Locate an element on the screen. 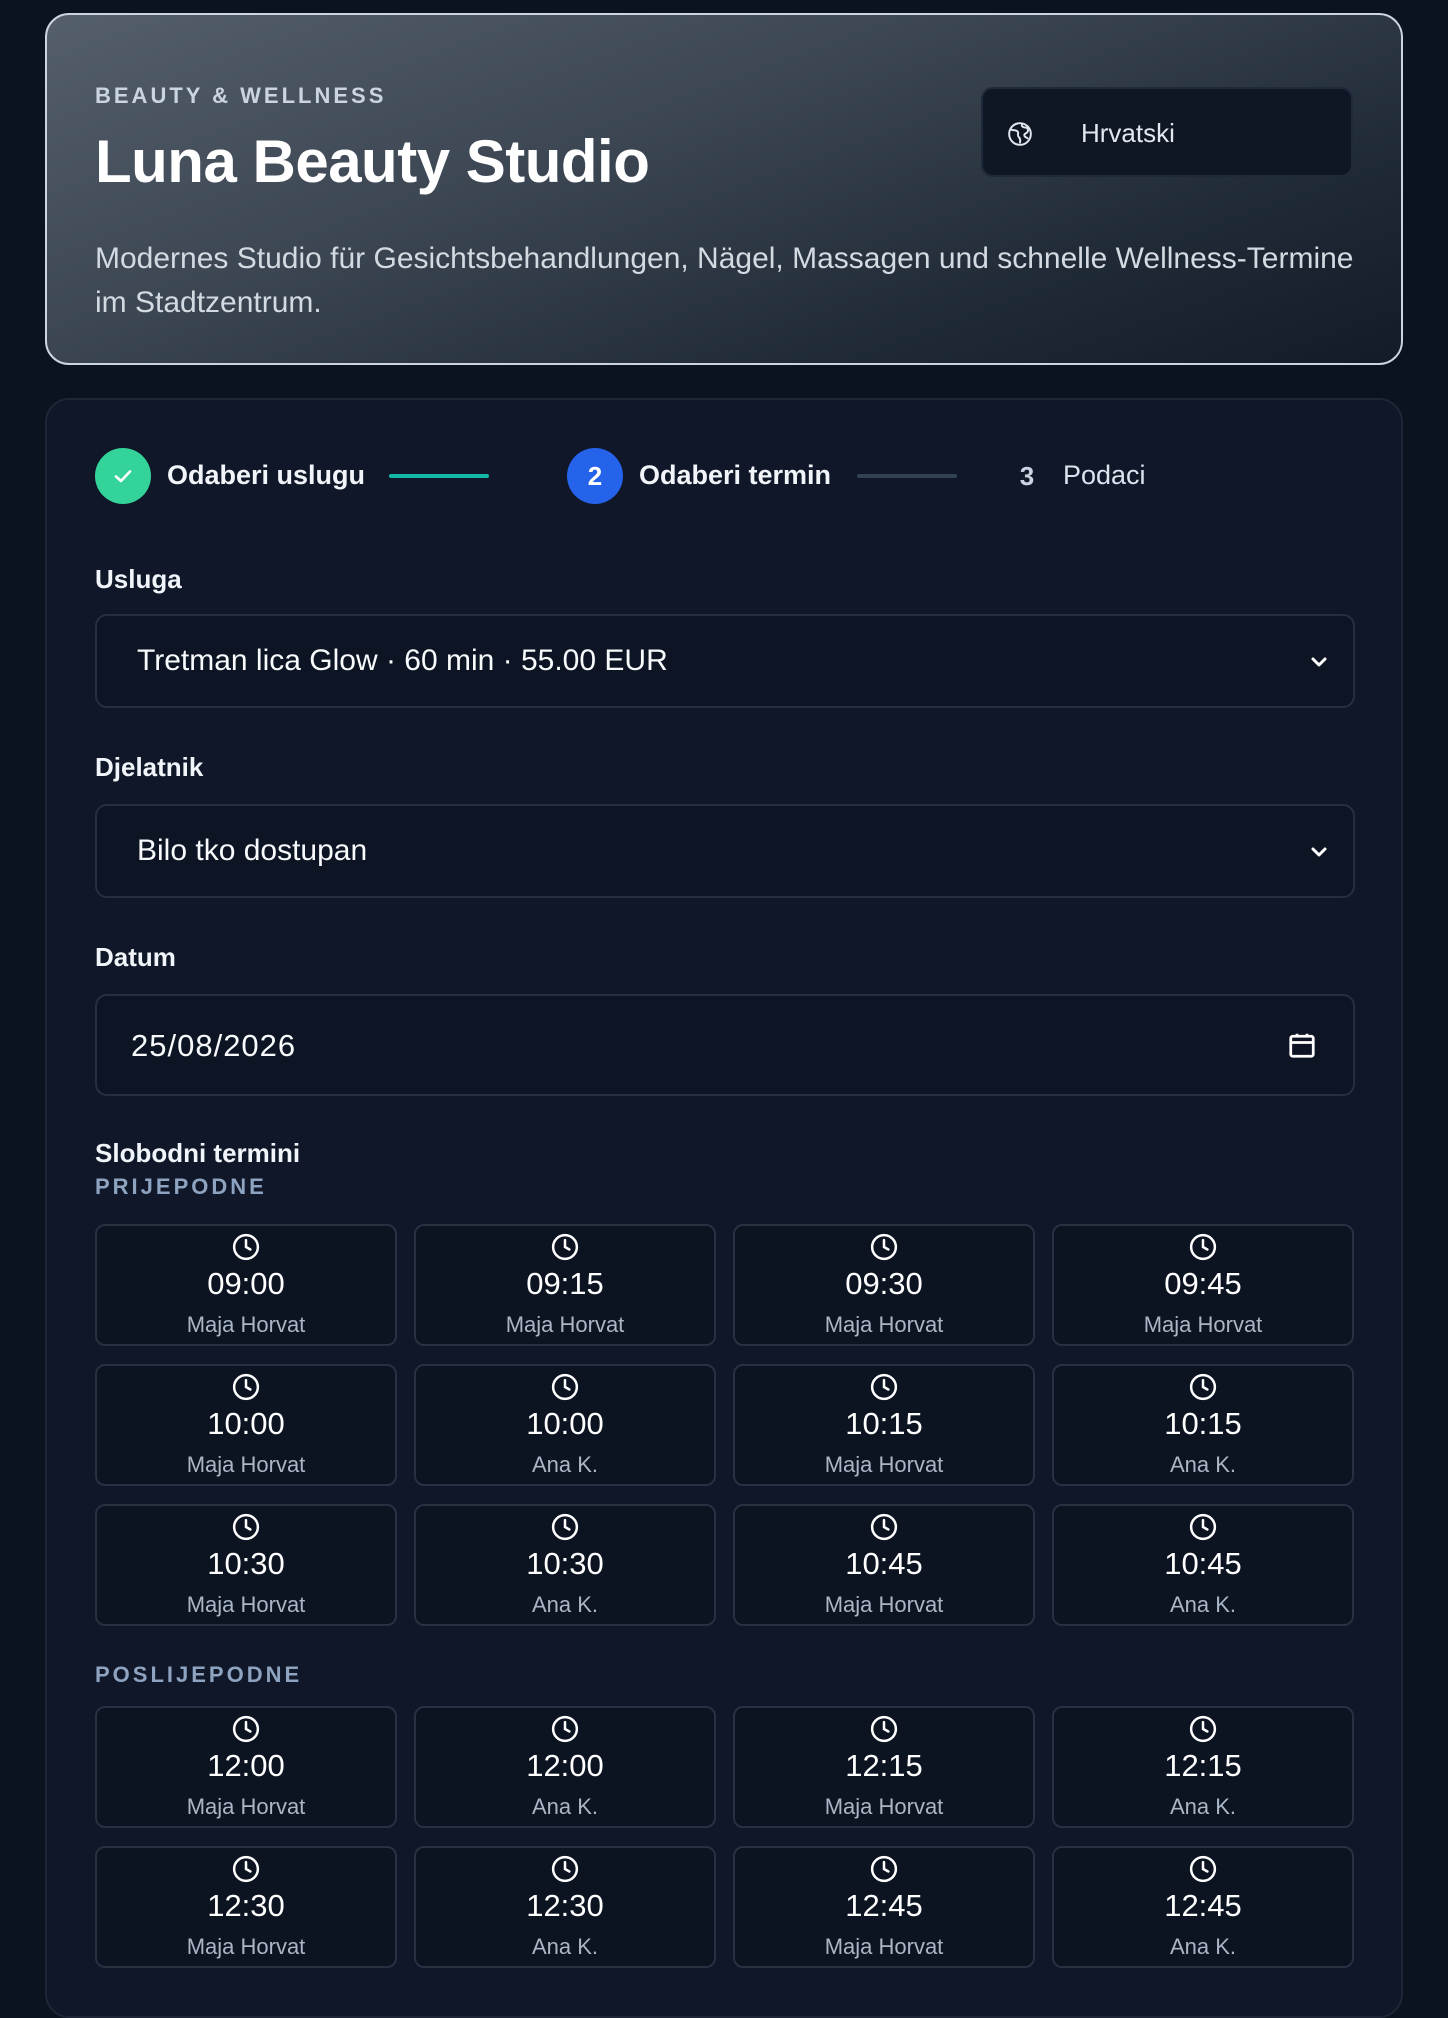 This screenshot has width=1448, height=2018. available-slots-title: Slobodni termini is located at coordinates (198, 1153).